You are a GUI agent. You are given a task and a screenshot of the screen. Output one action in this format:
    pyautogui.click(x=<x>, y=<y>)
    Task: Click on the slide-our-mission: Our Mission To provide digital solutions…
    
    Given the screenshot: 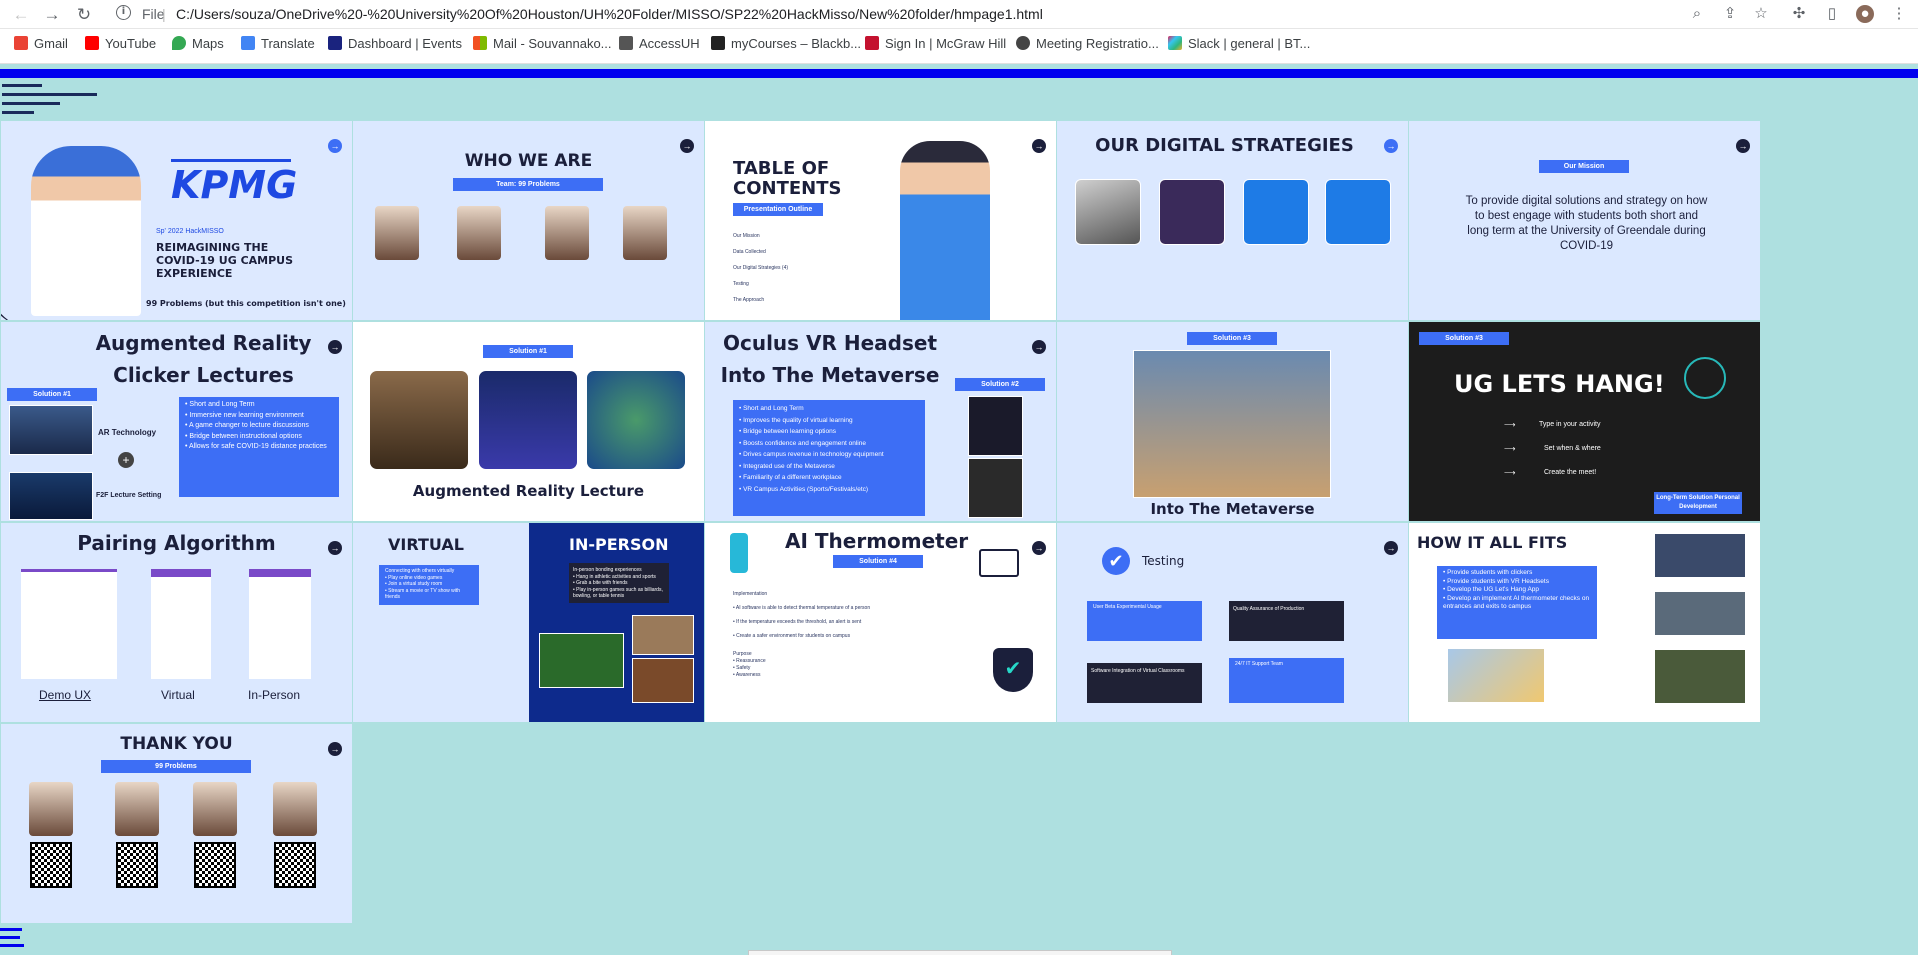 What is the action you would take?
    pyautogui.click(x=1584, y=220)
    